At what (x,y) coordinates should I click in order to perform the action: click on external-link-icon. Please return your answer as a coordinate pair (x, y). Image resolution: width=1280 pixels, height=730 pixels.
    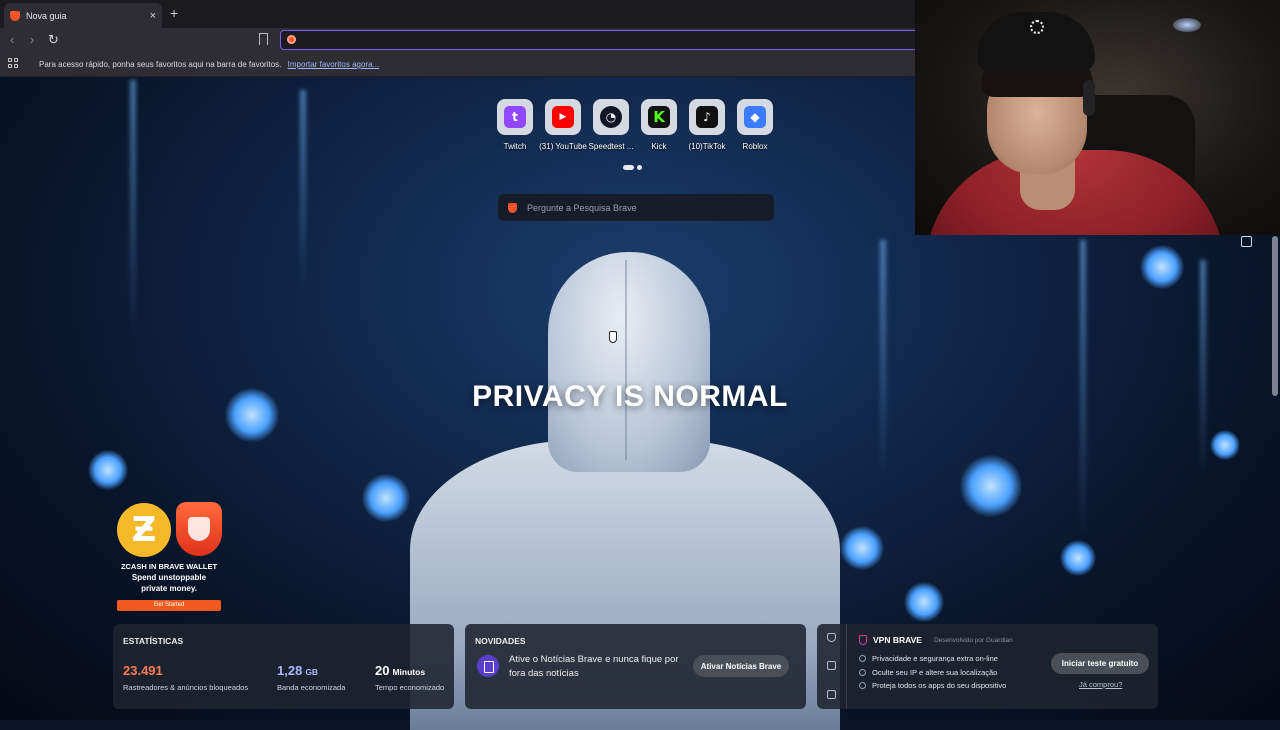
    Looking at the image, I should click on (1246, 241).